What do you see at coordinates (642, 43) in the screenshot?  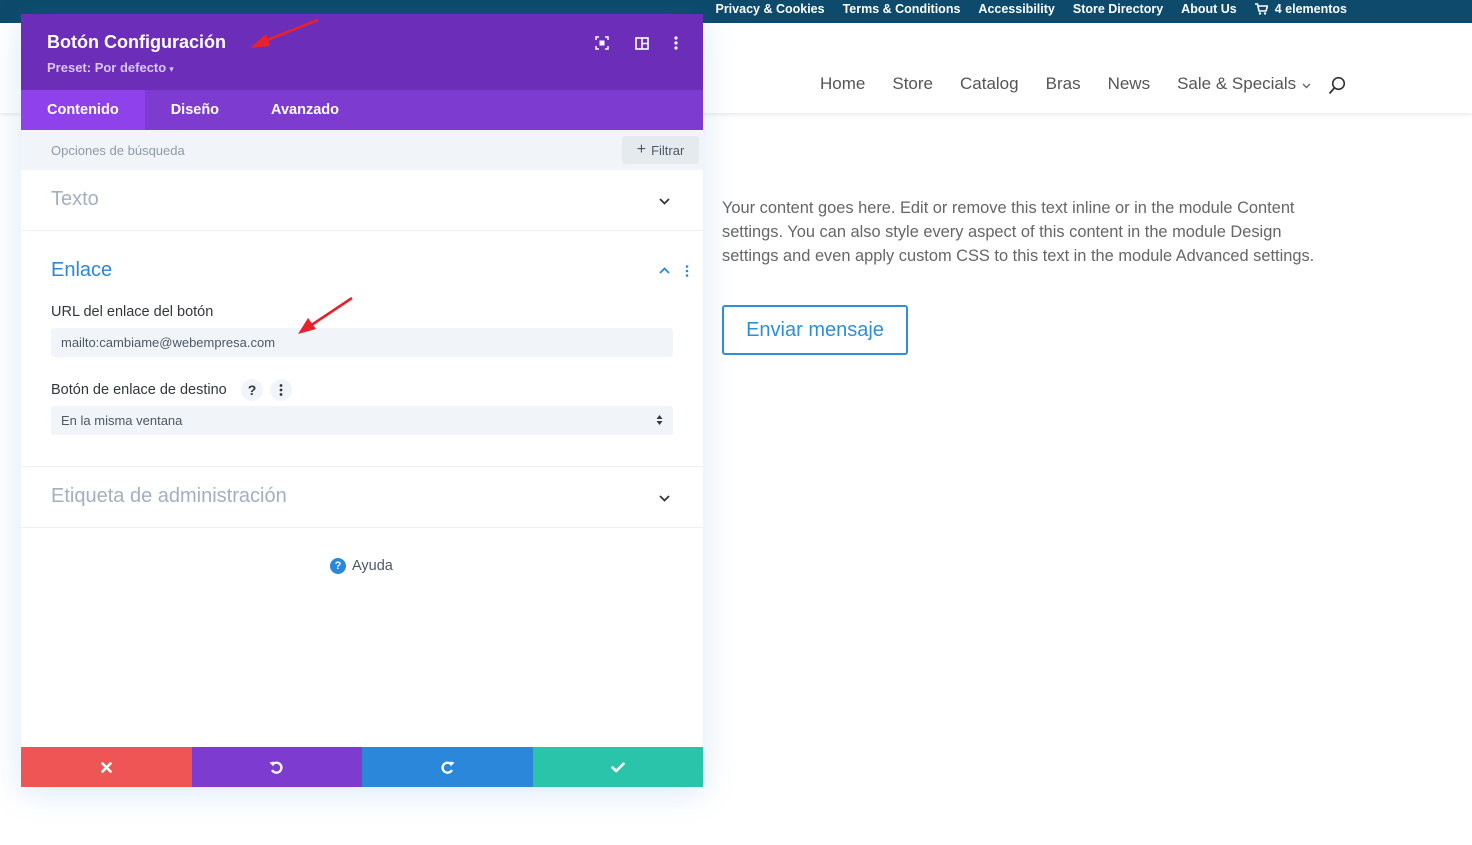 I see `split-view-icon` at bounding box center [642, 43].